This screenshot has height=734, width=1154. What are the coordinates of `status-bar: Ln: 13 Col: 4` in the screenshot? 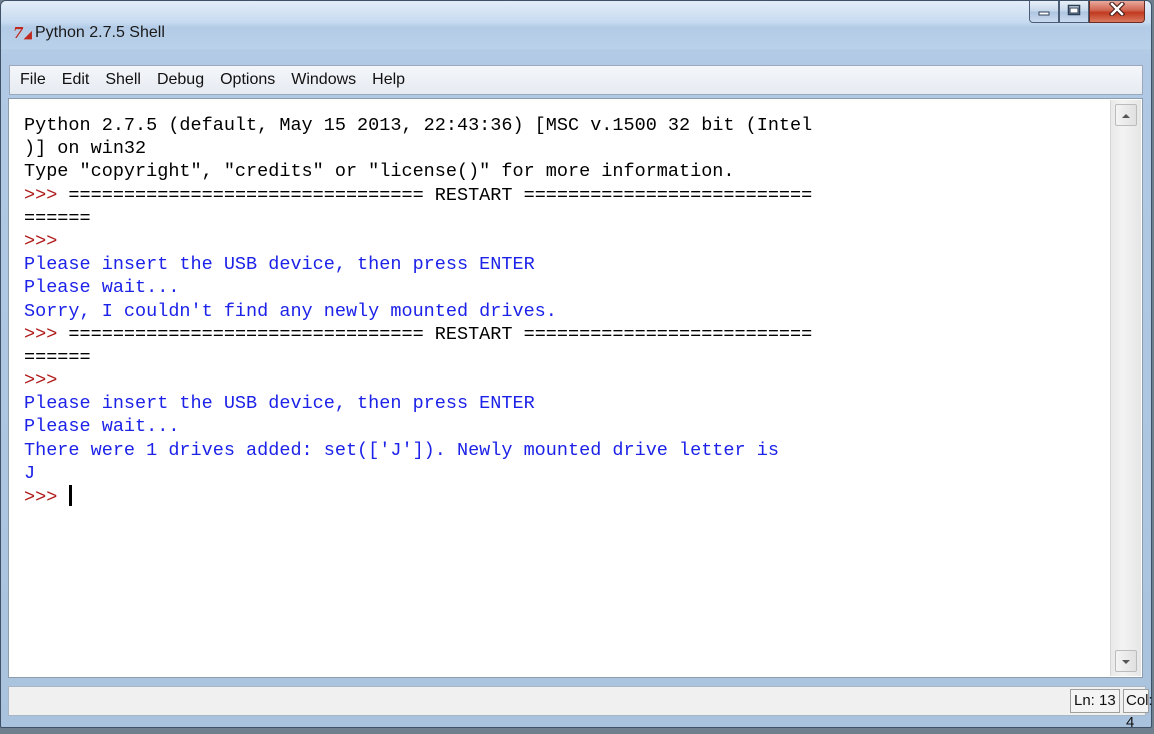 It's located at (580, 708).